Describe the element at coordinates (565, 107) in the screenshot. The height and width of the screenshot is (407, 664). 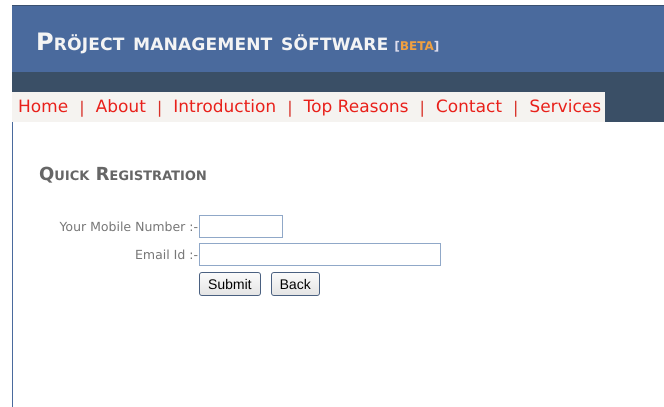
I see `nav-link: Services` at that location.